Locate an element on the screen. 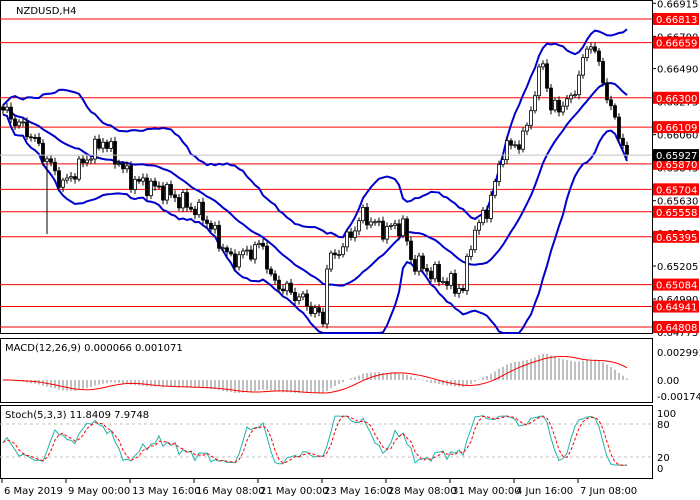 The height and width of the screenshot is (500, 700). current-price-label: 0.65927 is located at coordinates (676, 156).